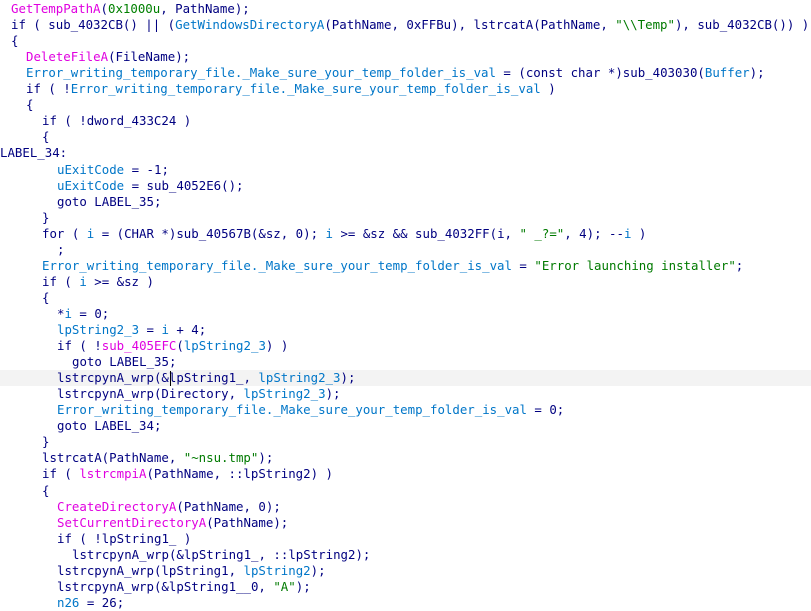 The image size is (811, 611). Describe the element at coordinates (405, 458) in the screenshot. I see `code-line: lstrcatA(PathName, "~nsu.tmp");` at that location.